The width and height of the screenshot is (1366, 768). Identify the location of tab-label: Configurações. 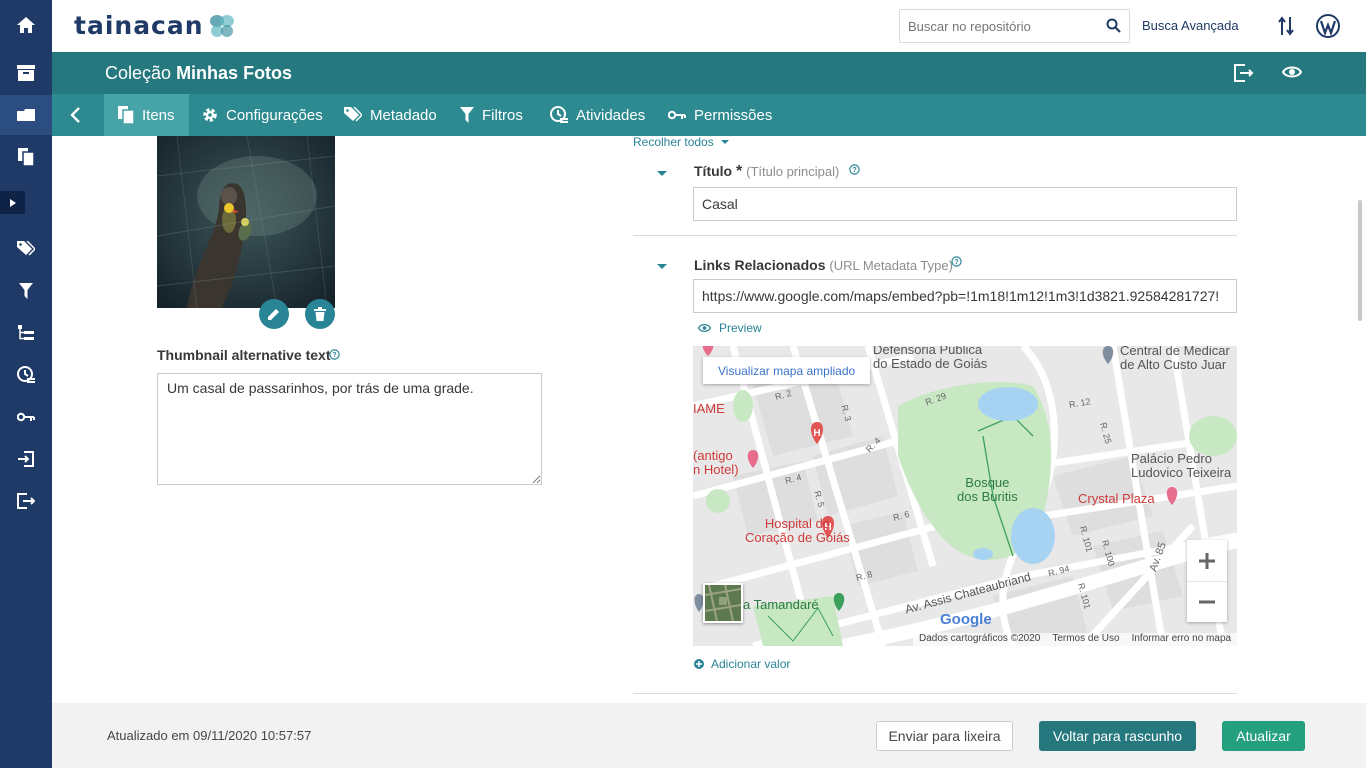
(274, 115).